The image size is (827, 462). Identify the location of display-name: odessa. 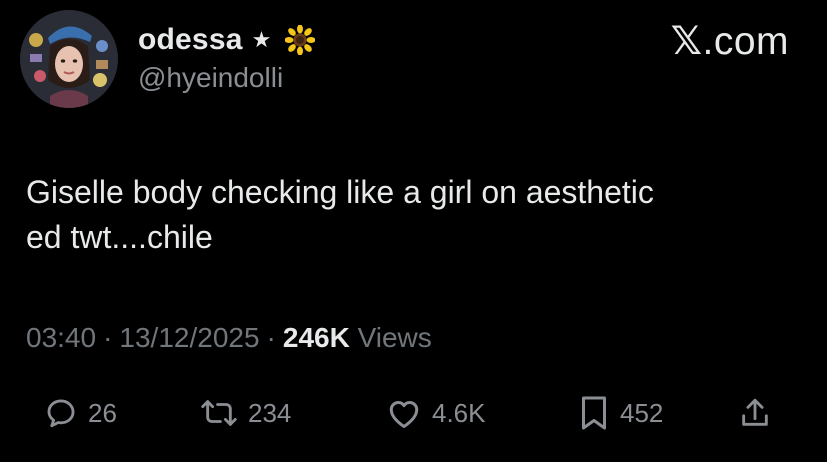
(190, 40).